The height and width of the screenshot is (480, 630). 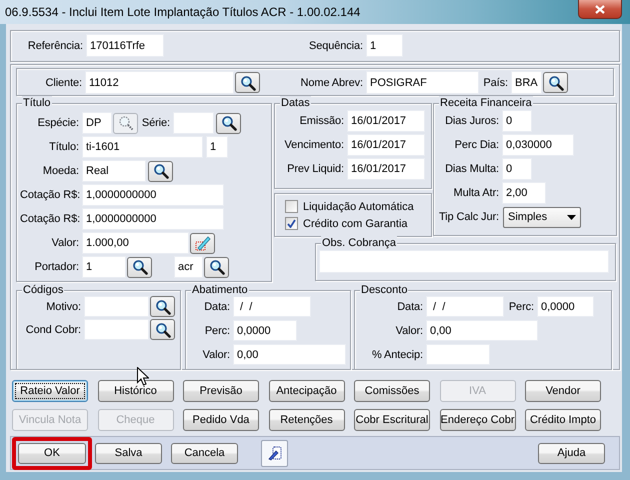 What do you see at coordinates (392, 391) in the screenshot?
I see `action-button: Comissões` at bounding box center [392, 391].